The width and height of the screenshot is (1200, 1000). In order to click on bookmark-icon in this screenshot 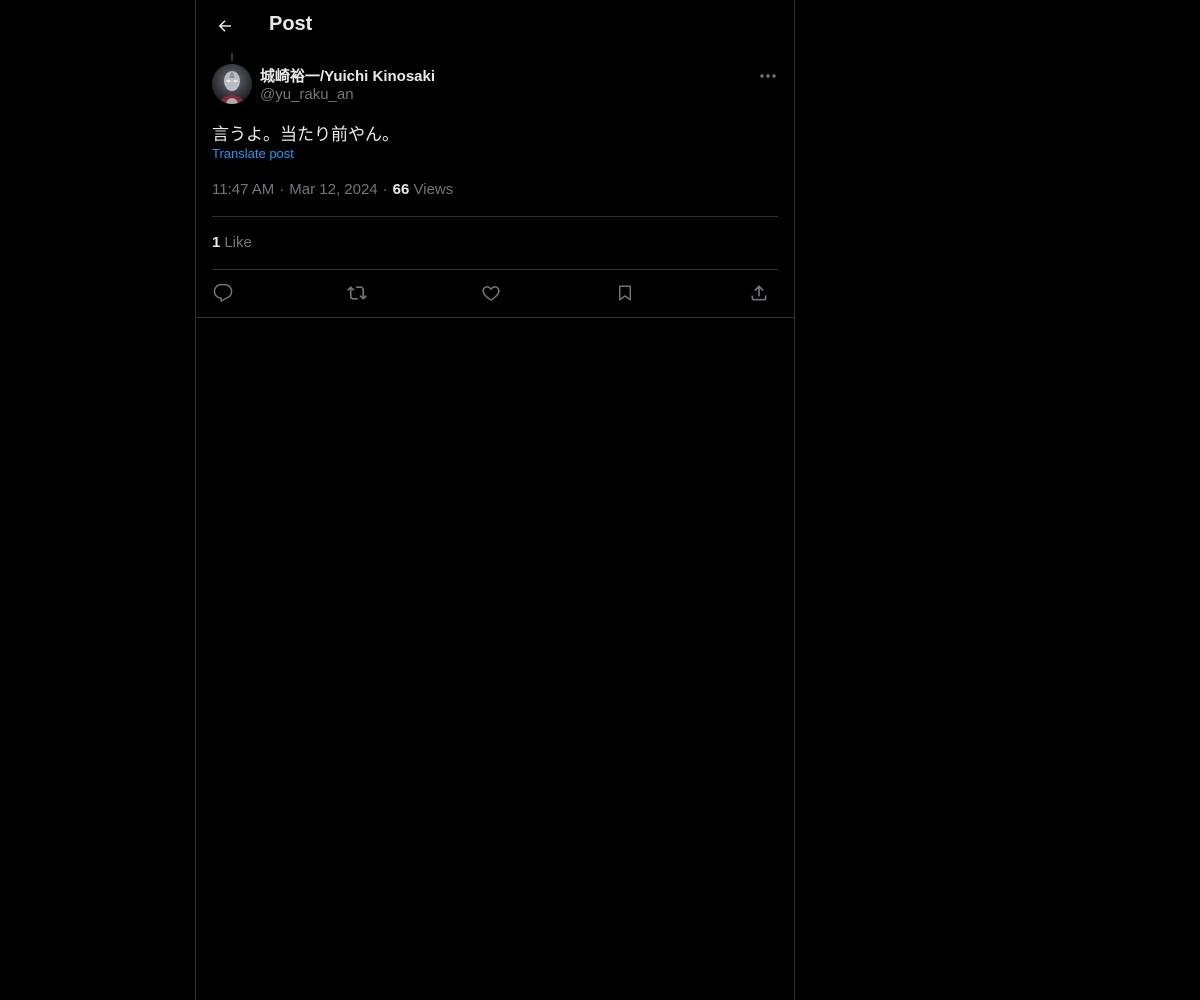, I will do `click(625, 293)`.